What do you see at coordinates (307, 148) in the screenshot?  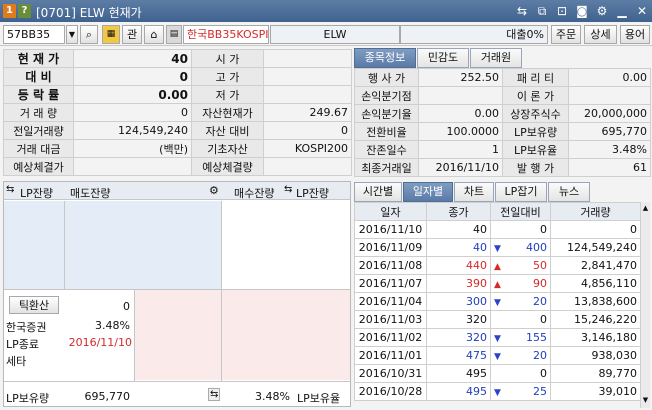 I see `quote-value-2: KOSPI200` at bounding box center [307, 148].